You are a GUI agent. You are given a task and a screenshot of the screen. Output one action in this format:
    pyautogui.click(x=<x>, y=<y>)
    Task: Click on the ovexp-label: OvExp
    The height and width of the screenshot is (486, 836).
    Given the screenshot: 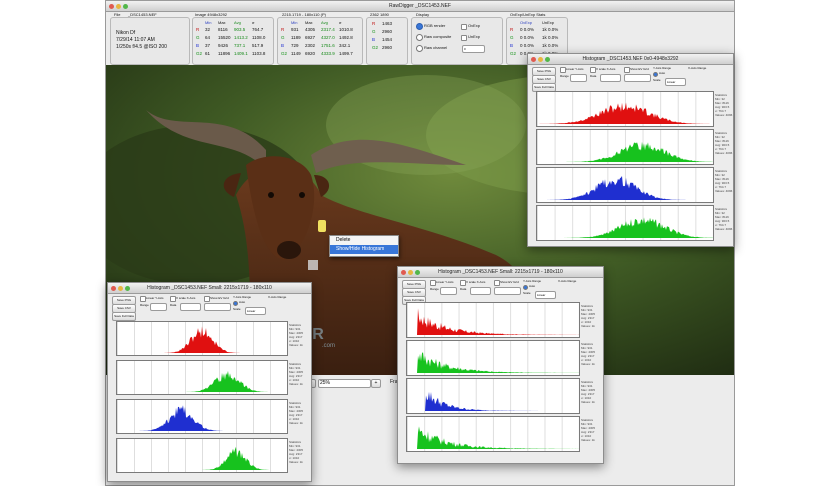 What is the action you would take?
    pyautogui.click(x=474, y=25)
    